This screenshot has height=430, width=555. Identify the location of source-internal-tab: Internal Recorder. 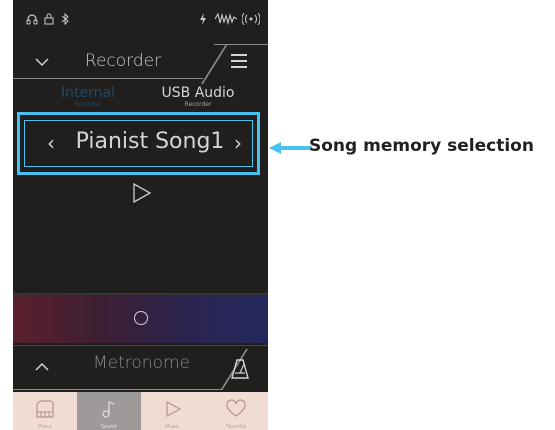
(88, 97).